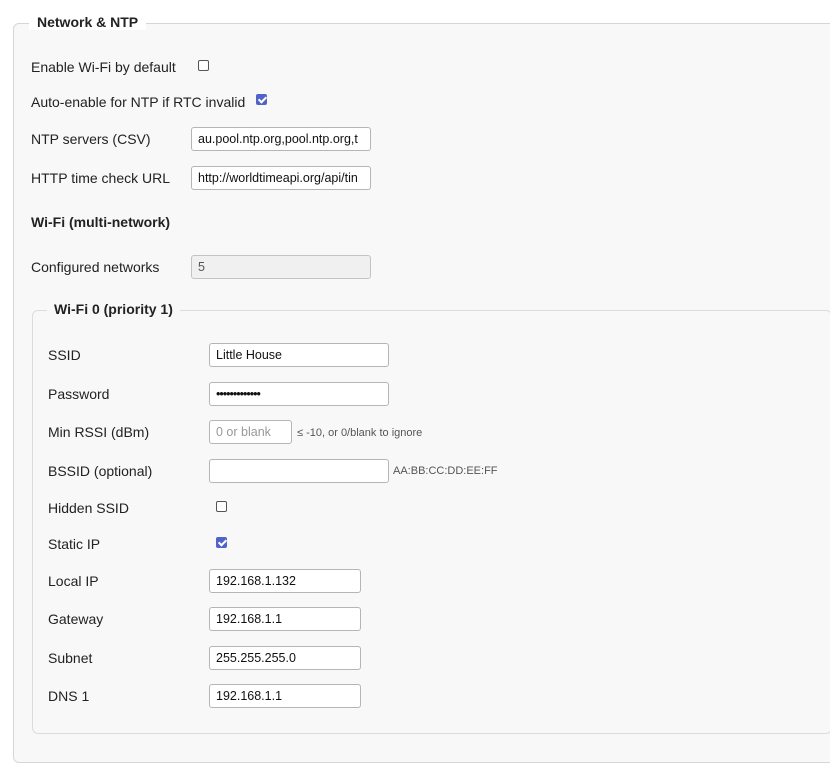 This screenshot has height=763, width=830. What do you see at coordinates (299, 394) in the screenshot?
I see `password-input: •••••••••••••` at bounding box center [299, 394].